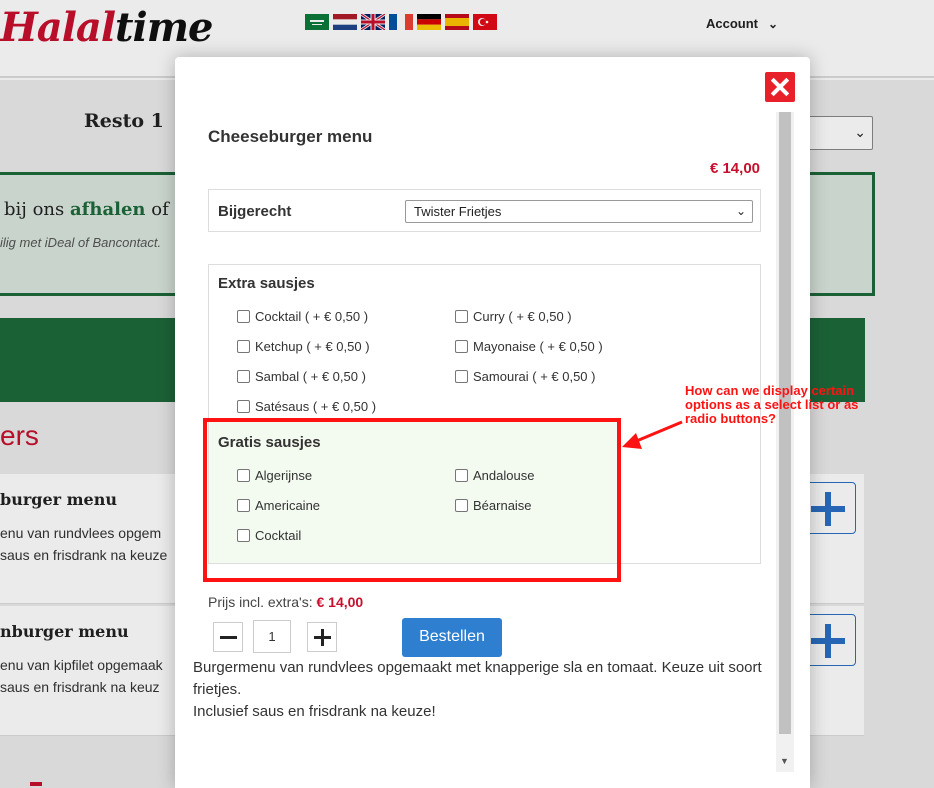 The width and height of the screenshot is (934, 788). What do you see at coordinates (534, 376) in the screenshot?
I see `sauce-option-label: Samourai ( + € 0,50 )` at bounding box center [534, 376].